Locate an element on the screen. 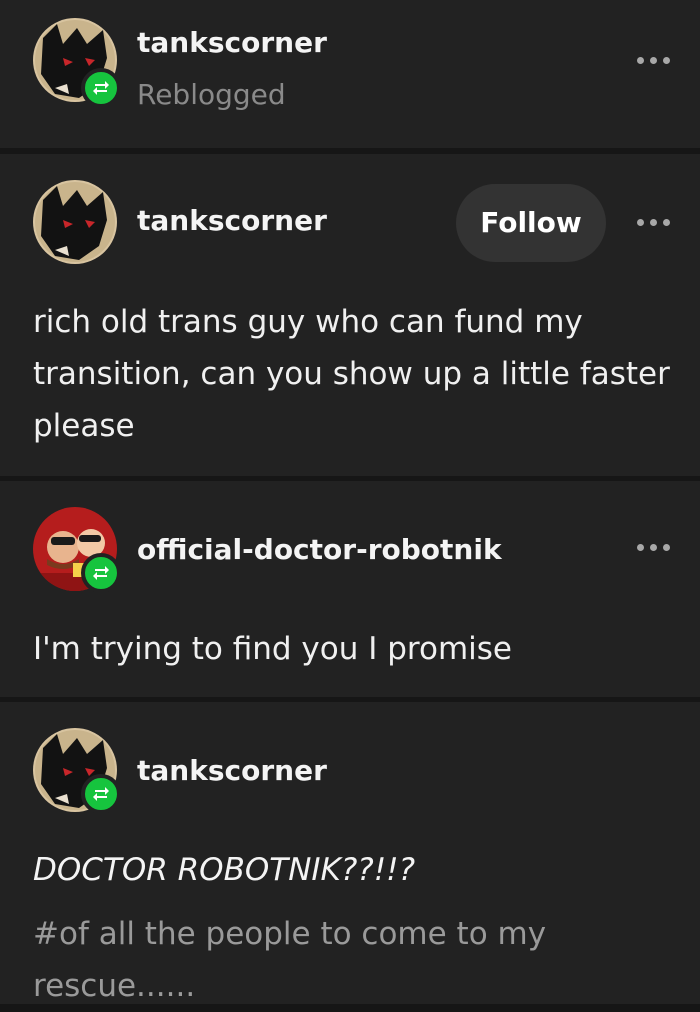 This screenshot has height=1012, width=700. avatar-tankscorner is located at coordinates (75, 222).